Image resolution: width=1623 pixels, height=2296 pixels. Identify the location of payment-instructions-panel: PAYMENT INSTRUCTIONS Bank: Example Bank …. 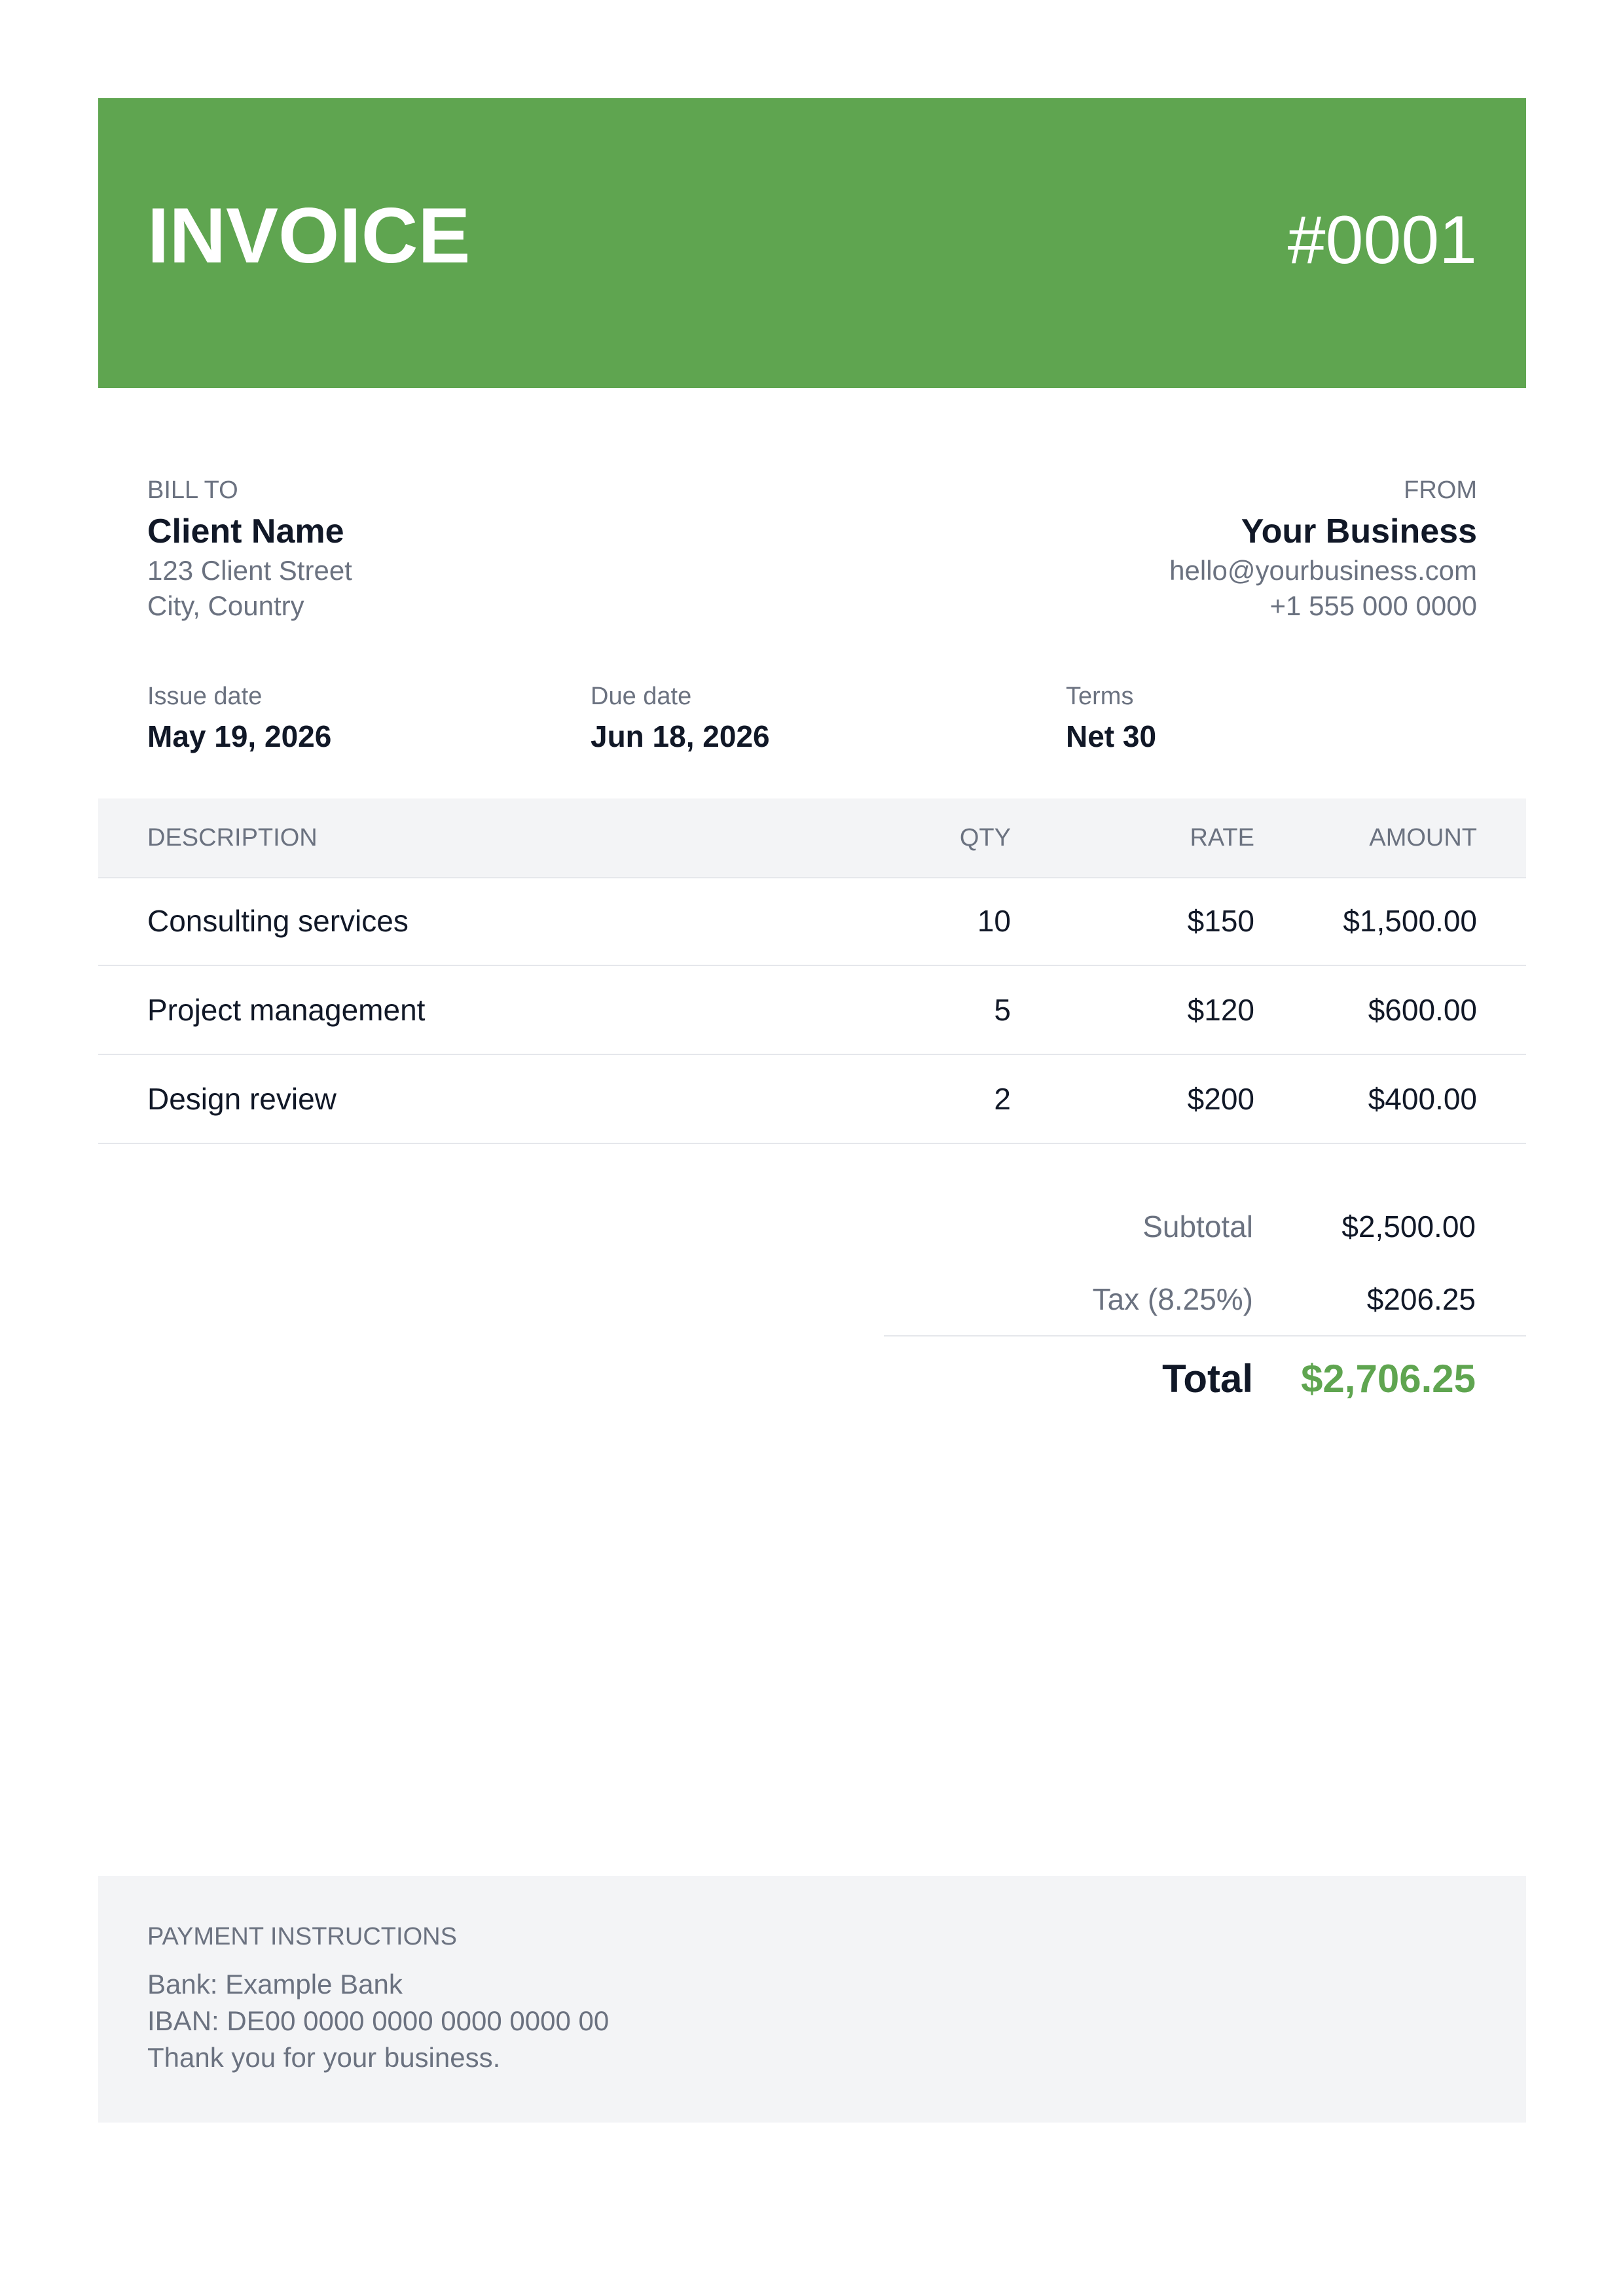
(812, 1999).